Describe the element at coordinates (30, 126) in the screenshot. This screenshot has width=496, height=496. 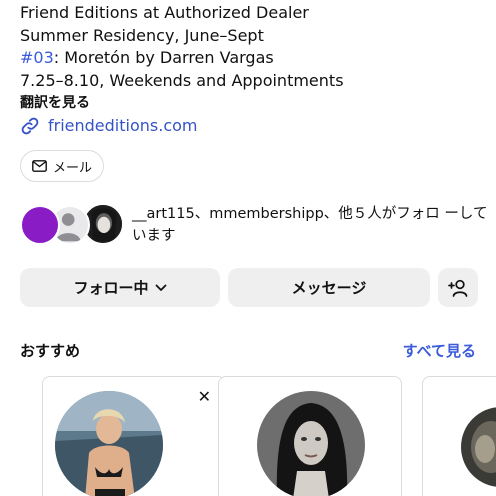
I see `link-icon` at that location.